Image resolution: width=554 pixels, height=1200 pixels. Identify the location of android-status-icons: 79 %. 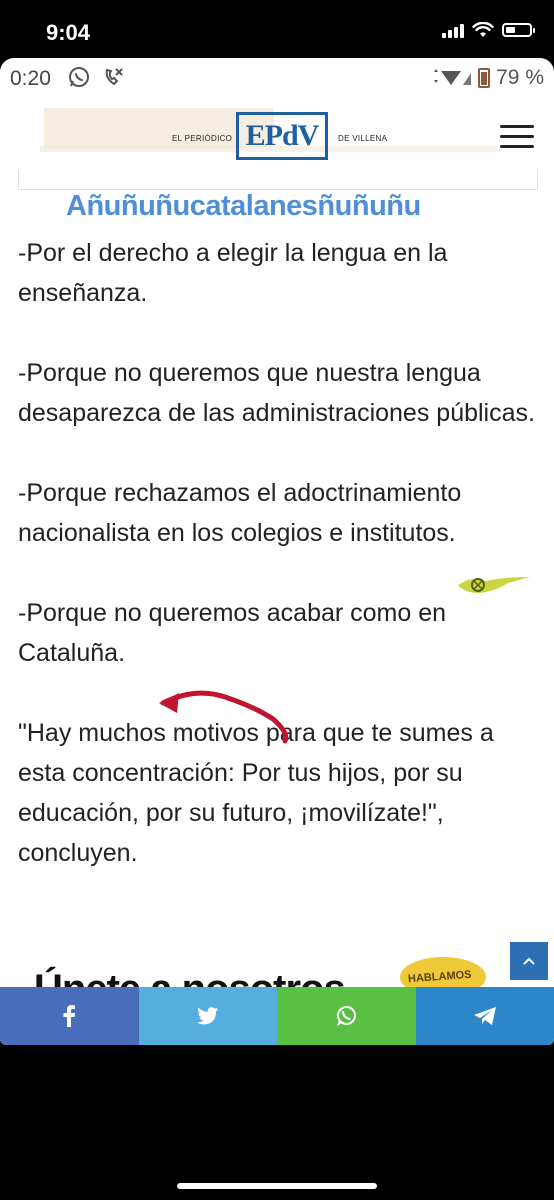
(488, 78).